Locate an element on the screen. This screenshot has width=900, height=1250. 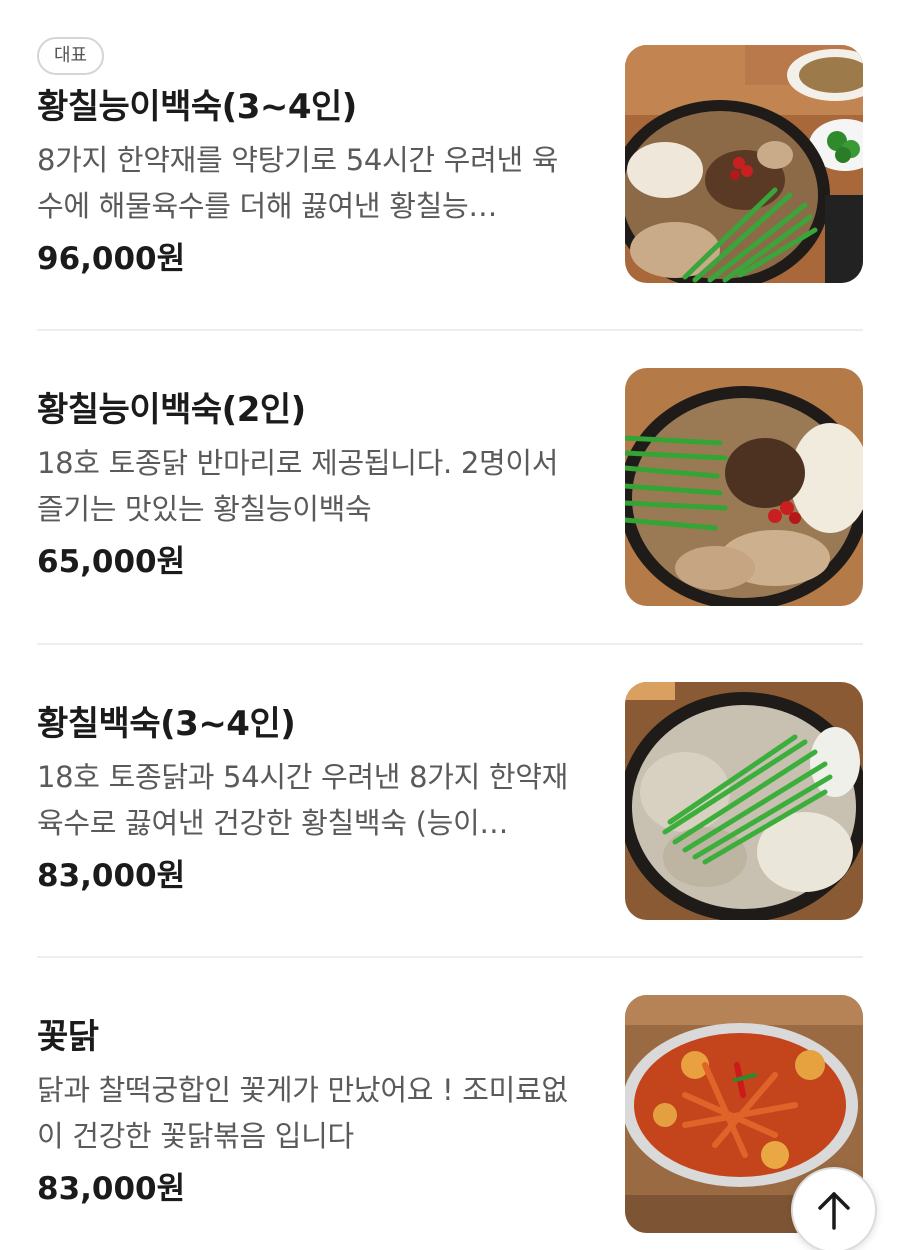
signature-badge: 대표 is located at coordinates (71, 56).